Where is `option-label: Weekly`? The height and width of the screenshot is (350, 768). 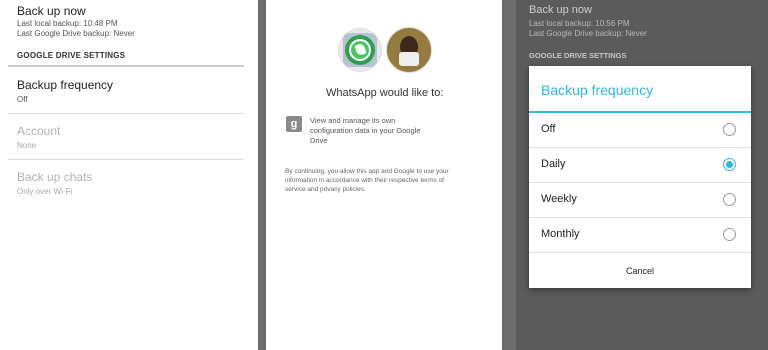 option-label: Weekly is located at coordinates (559, 199).